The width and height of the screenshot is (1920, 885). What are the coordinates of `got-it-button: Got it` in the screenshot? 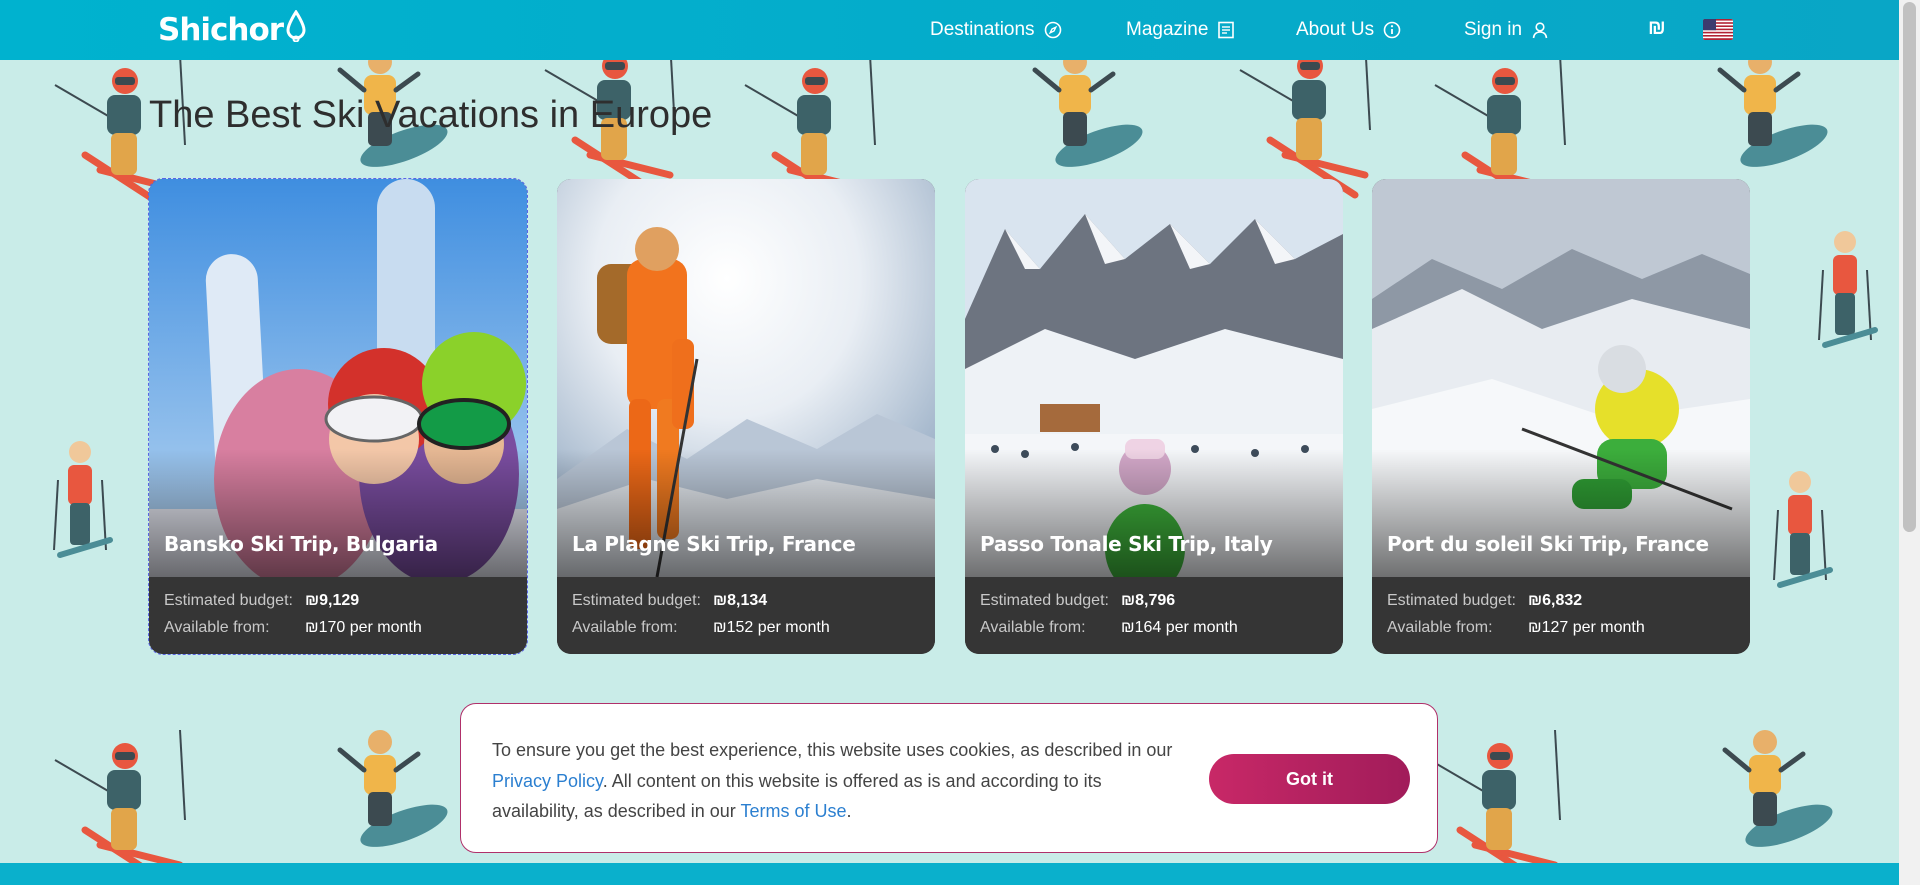 It's located at (1309, 779).